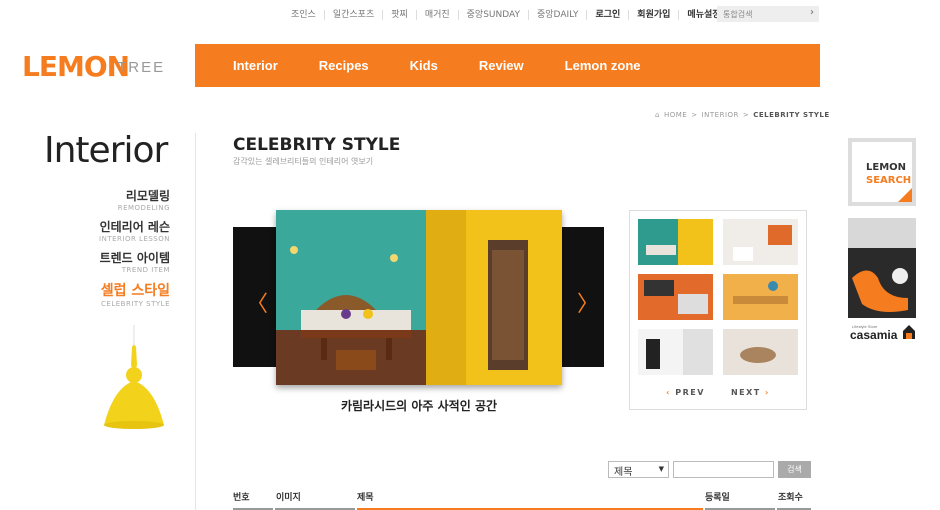 This screenshot has height=510, width=940. I want to click on util-link-daily: 중앙DAILY, so click(558, 15).